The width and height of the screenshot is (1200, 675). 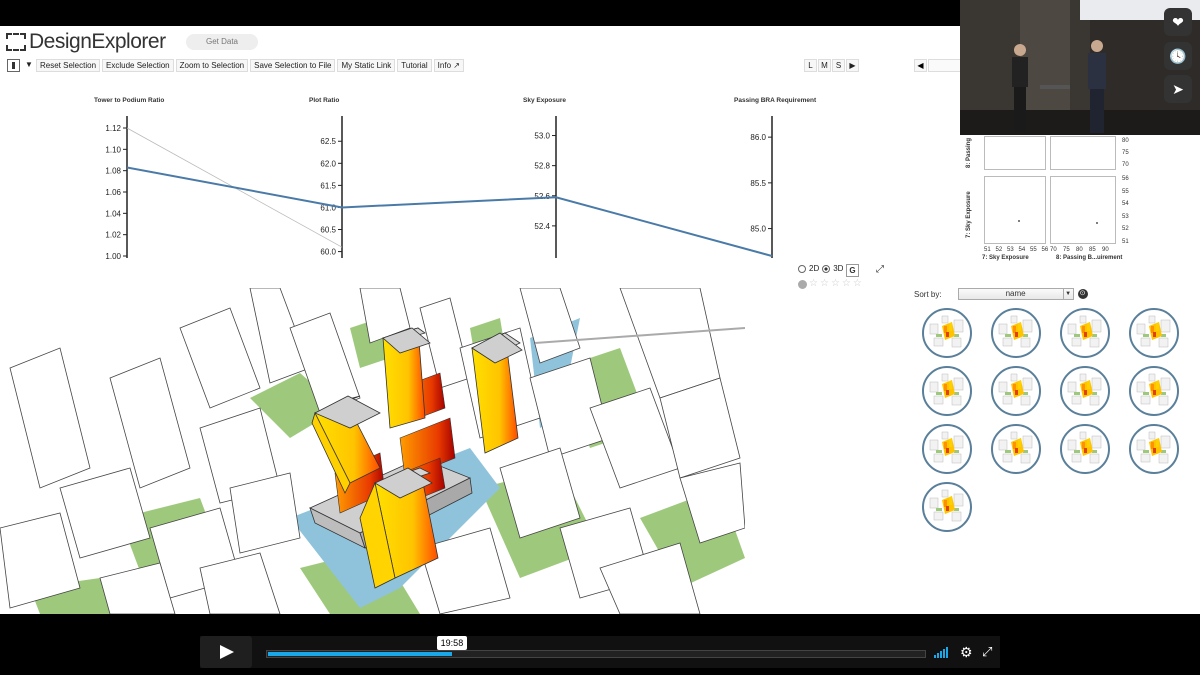 What do you see at coordinates (293, 65) in the screenshot?
I see `save-selection-button: Save Selection to File` at bounding box center [293, 65].